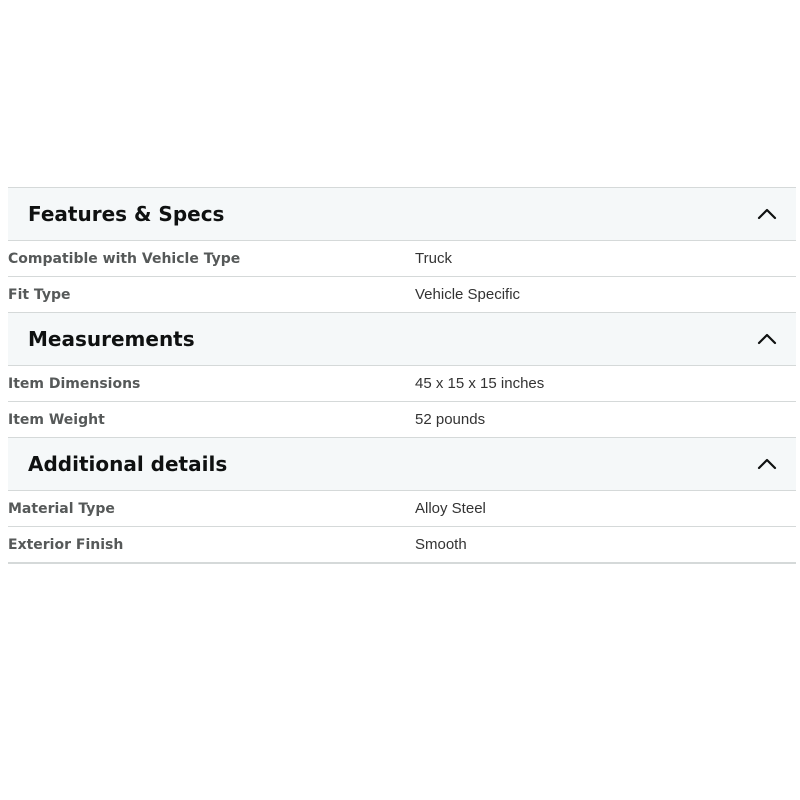 This screenshot has height=800, width=800. What do you see at coordinates (128, 464) in the screenshot?
I see `section-title: Additional details` at bounding box center [128, 464].